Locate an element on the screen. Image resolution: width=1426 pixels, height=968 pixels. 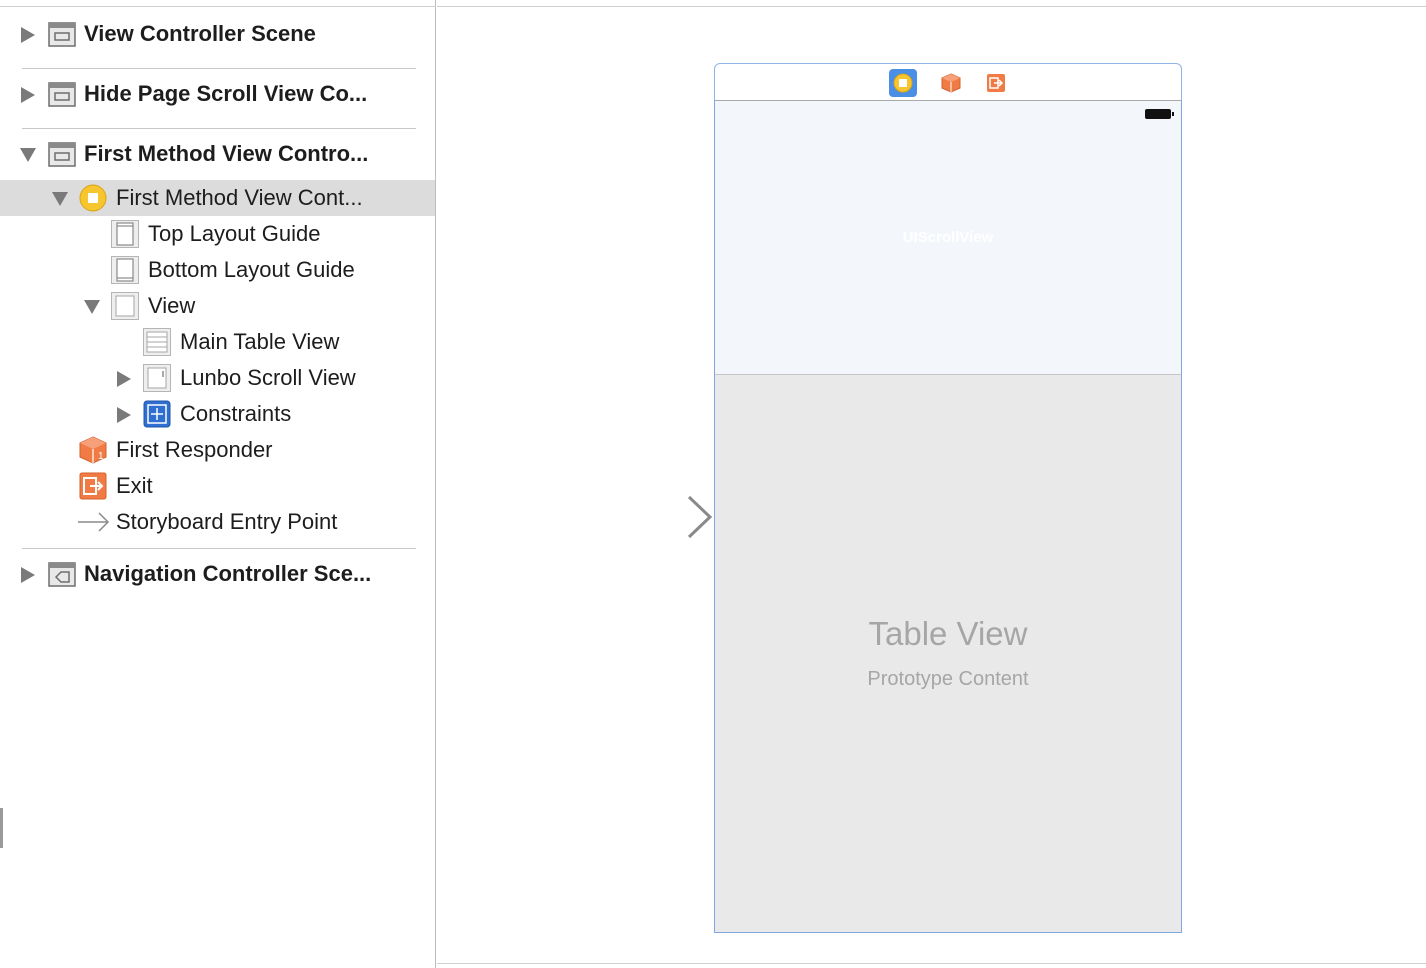
outline-item-label: Main Table View is located at coordinates (260, 341).